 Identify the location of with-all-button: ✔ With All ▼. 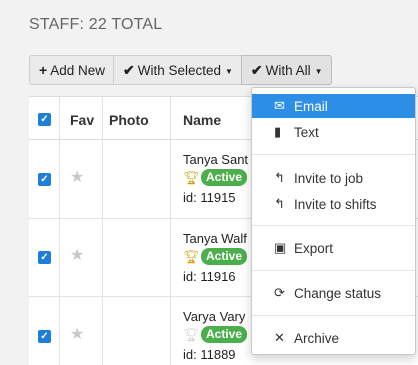
(286, 70).